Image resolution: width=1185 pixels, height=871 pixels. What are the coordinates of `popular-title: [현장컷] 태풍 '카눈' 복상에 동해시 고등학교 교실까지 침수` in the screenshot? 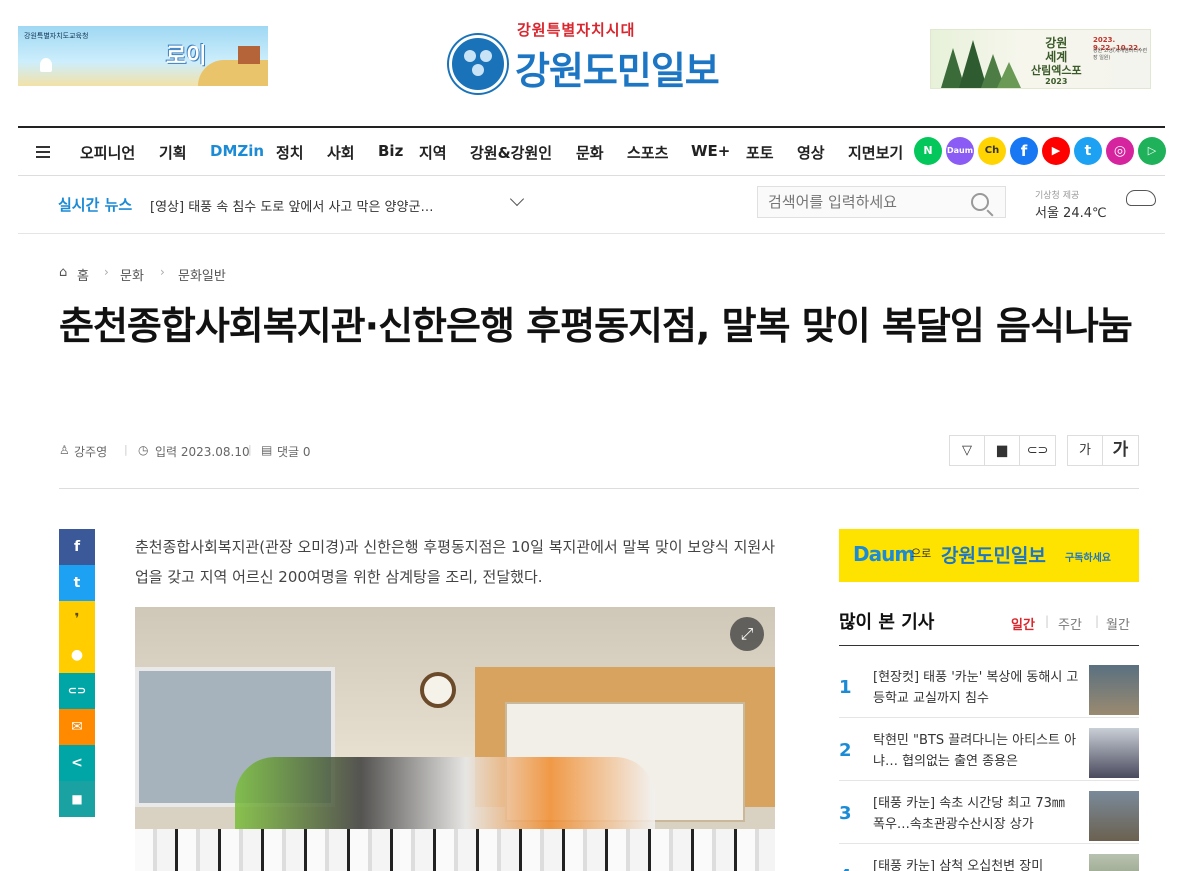 It's located at (976, 688).